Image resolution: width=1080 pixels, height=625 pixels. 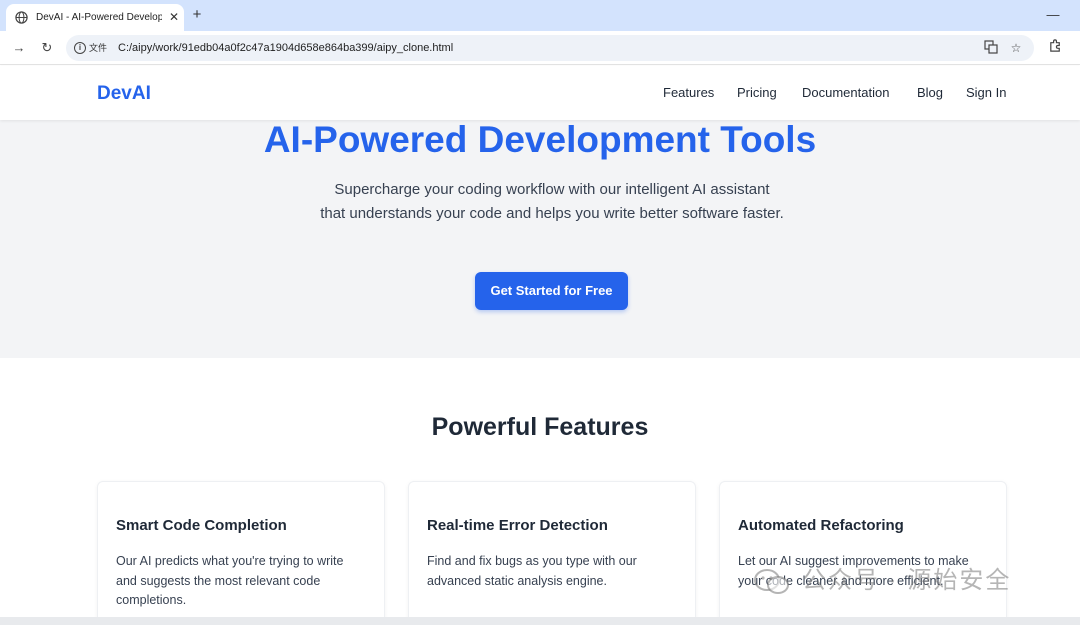 I want to click on info-icon: i, so click(x=80, y=48).